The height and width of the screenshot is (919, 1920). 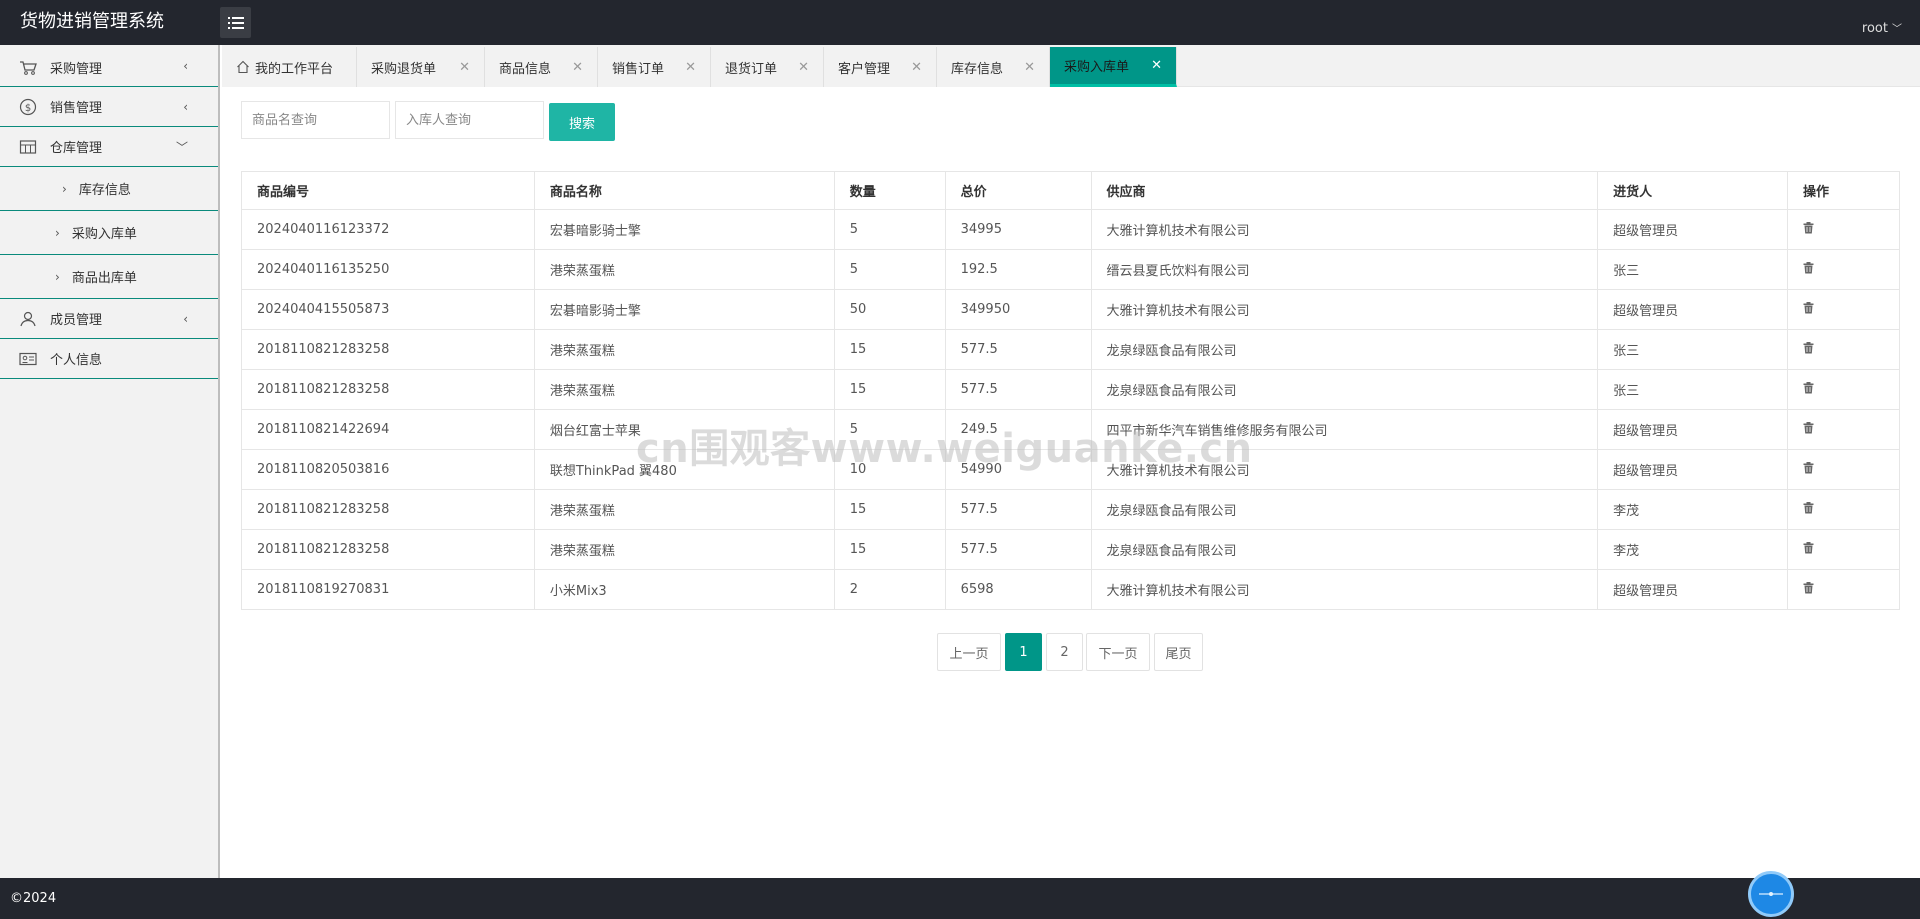 What do you see at coordinates (109, 233) in the screenshot?
I see `sidebar-subitem-purchase-inbound: › 采购入库单` at bounding box center [109, 233].